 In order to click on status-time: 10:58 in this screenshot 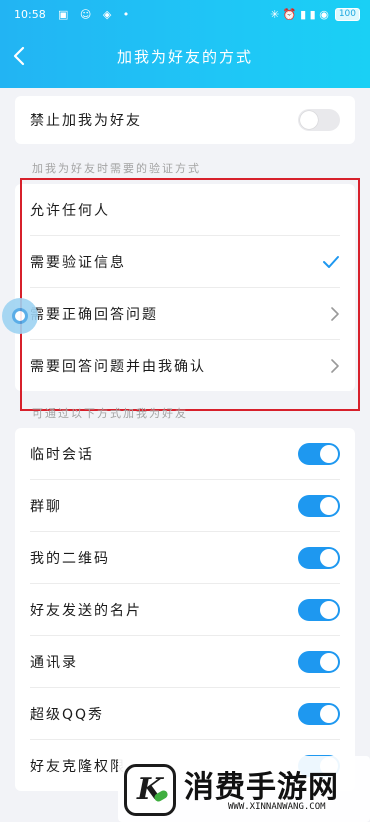, I will do `click(30, 14)`.